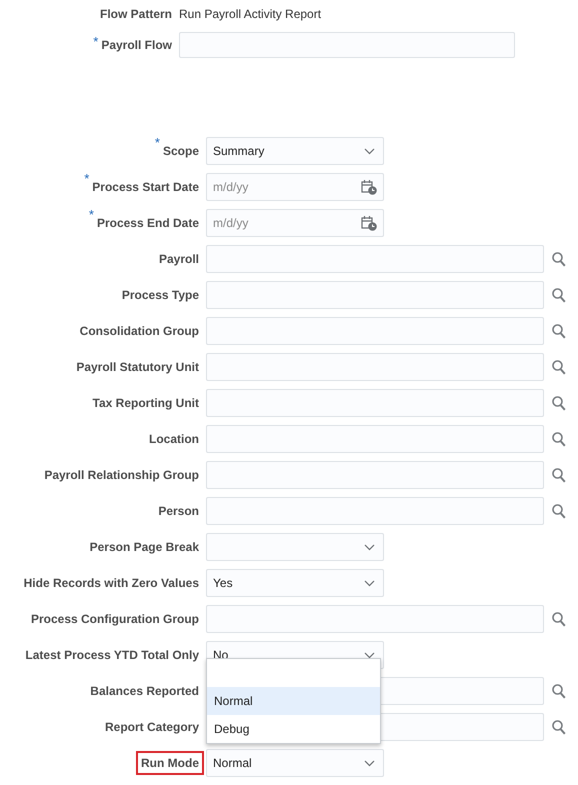  Describe the element at coordinates (151, 727) in the screenshot. I see `field-label: Report Category` at that location.